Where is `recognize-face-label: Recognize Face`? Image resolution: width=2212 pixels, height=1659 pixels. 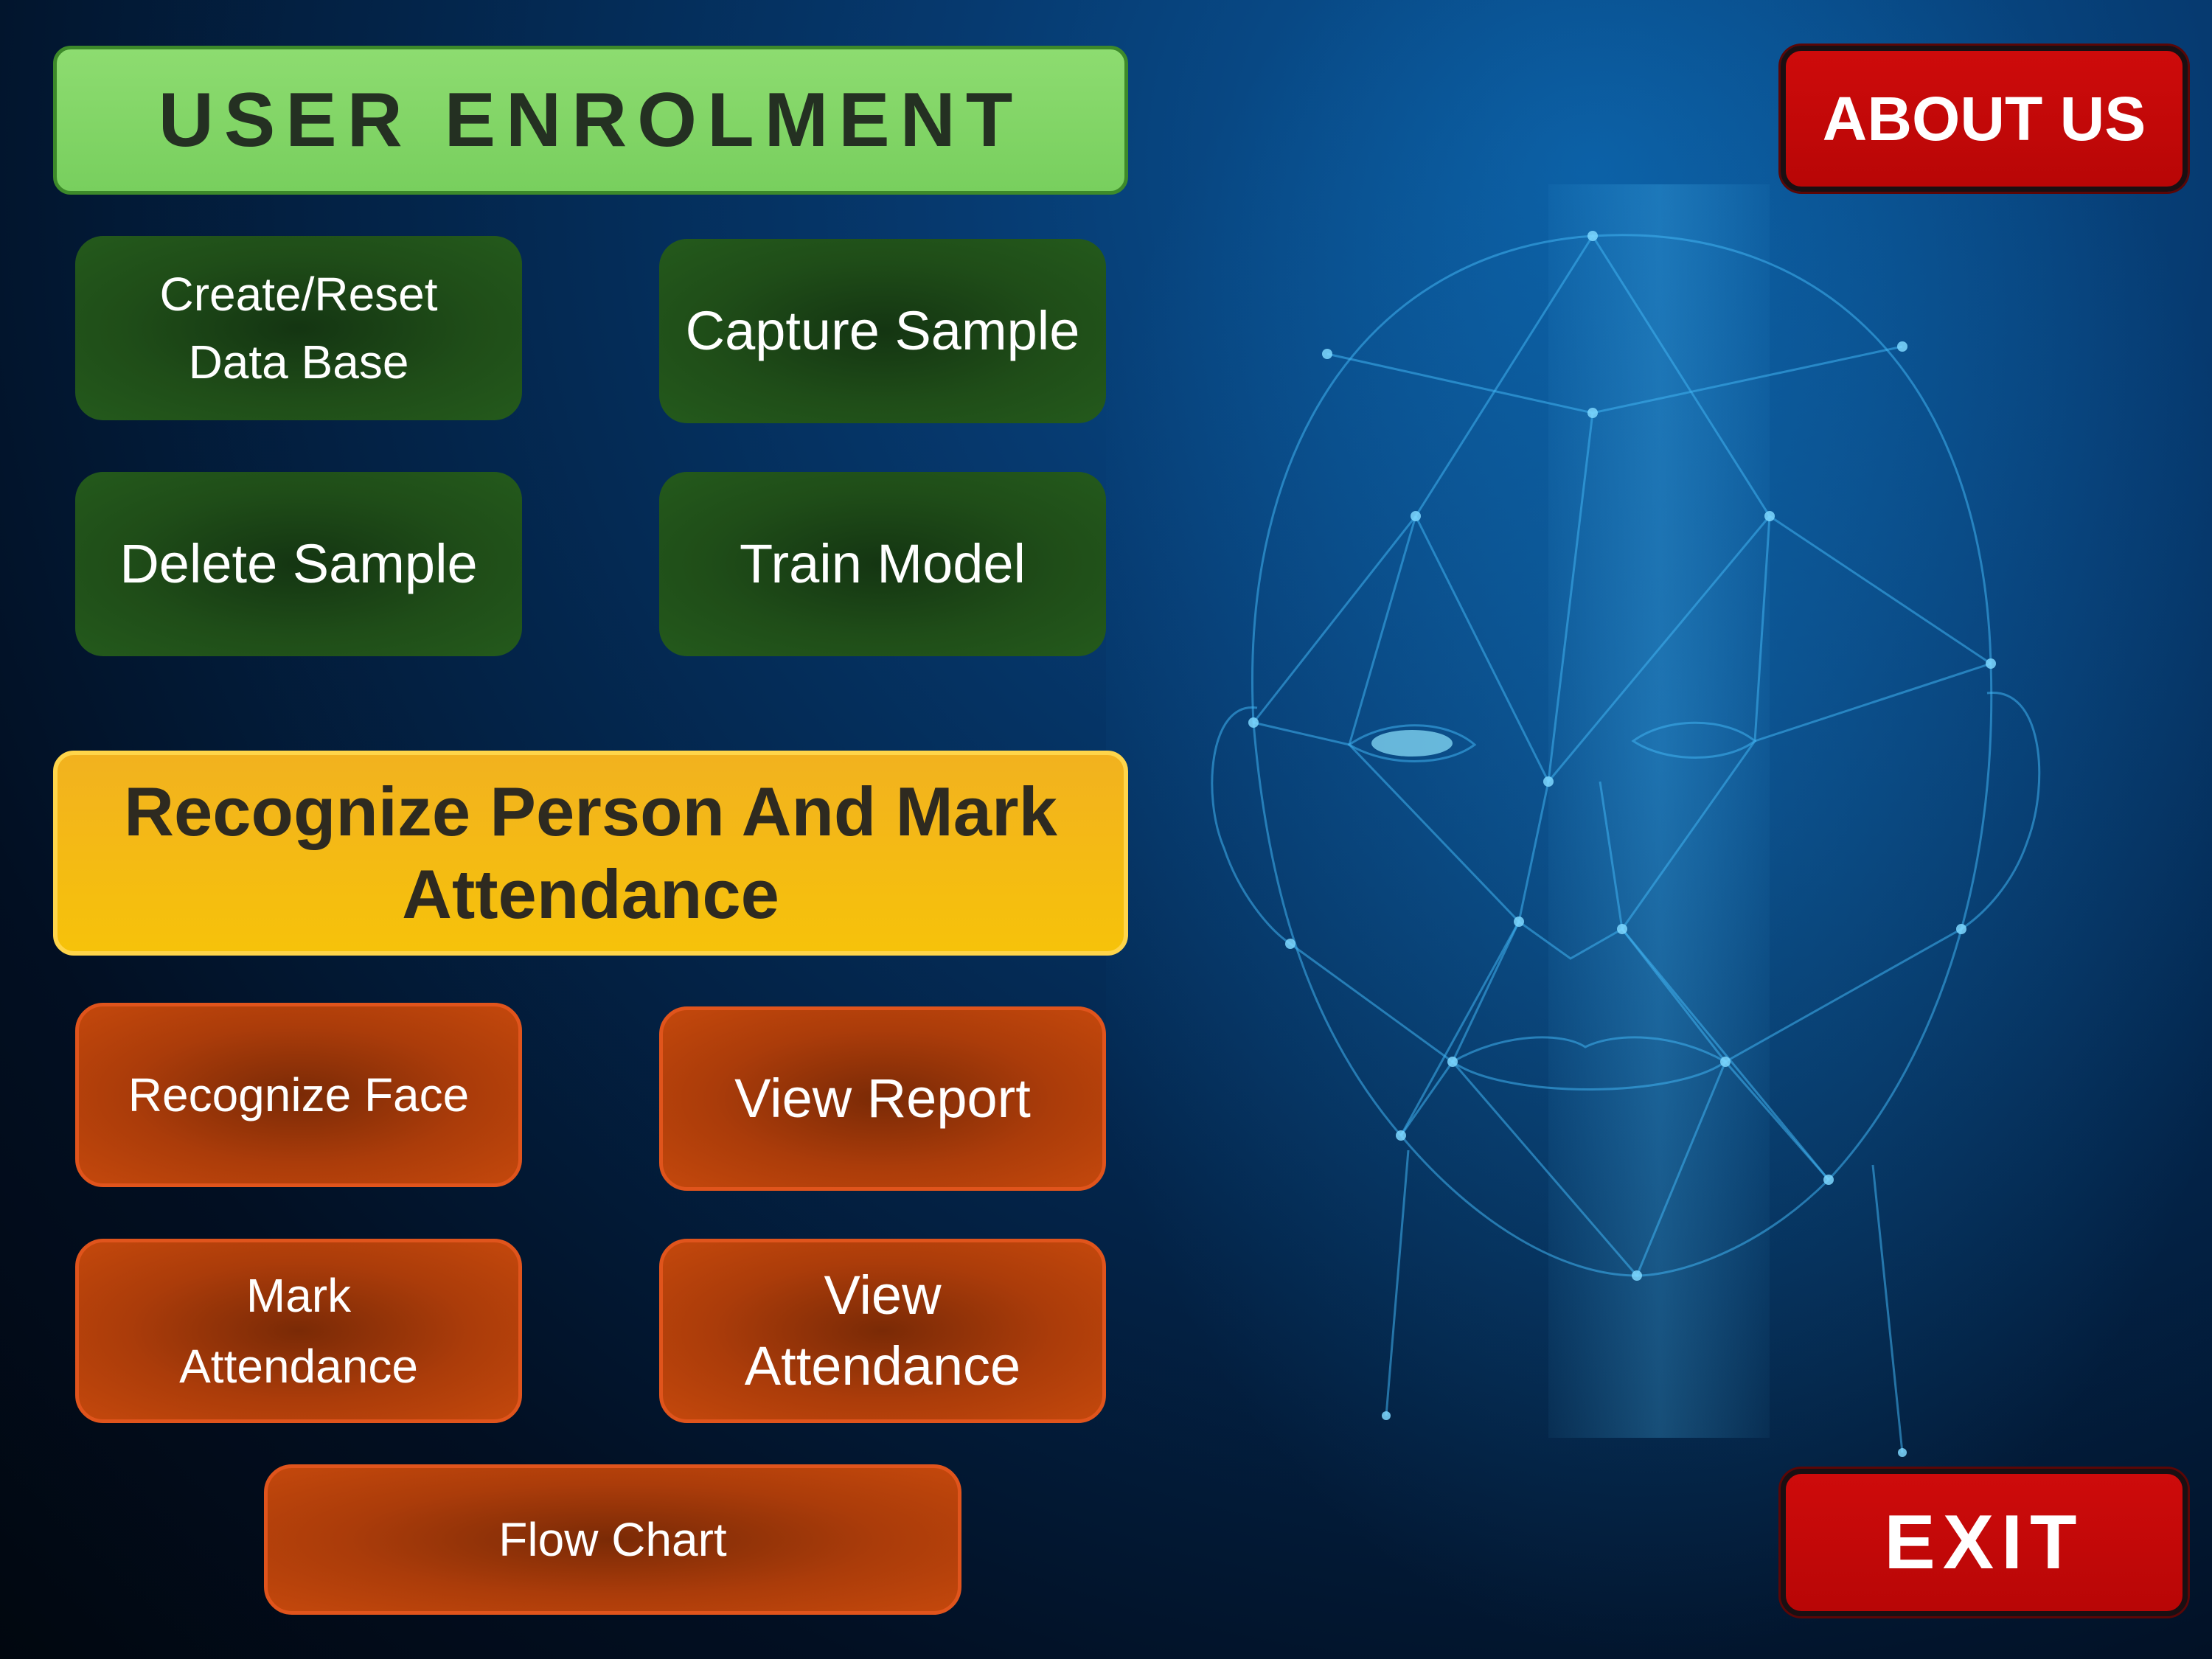 recognize-face-label: Recognize Face is located at coordinates (299, 1094).